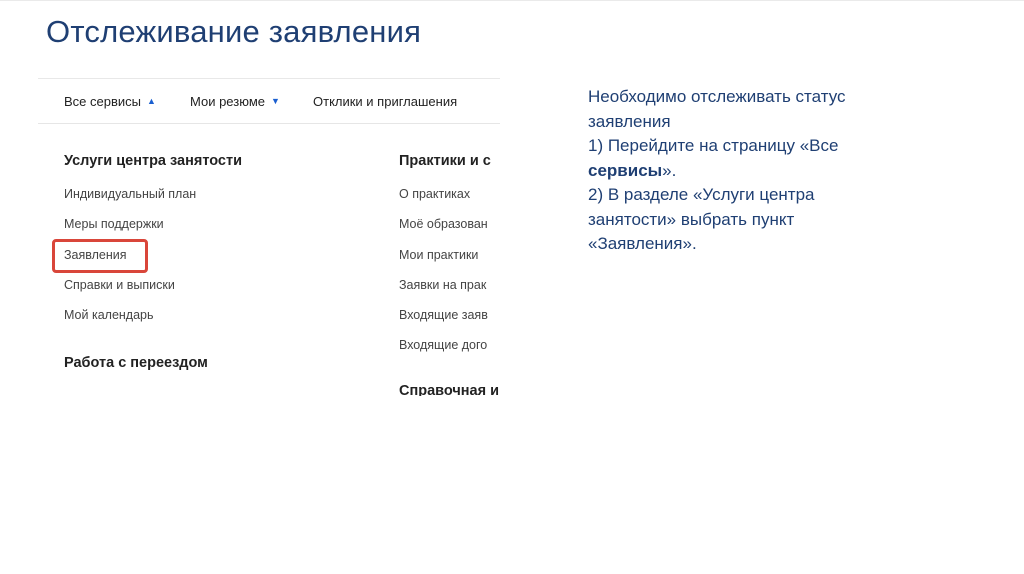 The width and height of the screenshot is (1024, 574). I want to click on link-individual-plan: Индивидуальный план, so click(130, 194).